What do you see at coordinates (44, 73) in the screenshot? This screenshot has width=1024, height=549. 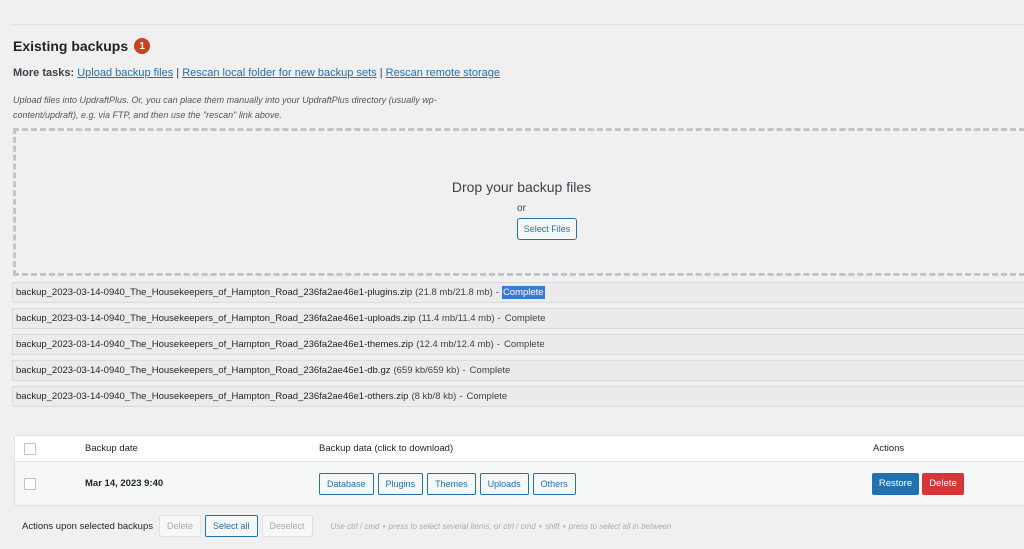 I see `more-tasks-label: More tasks:` at bounding box center [44, 73].